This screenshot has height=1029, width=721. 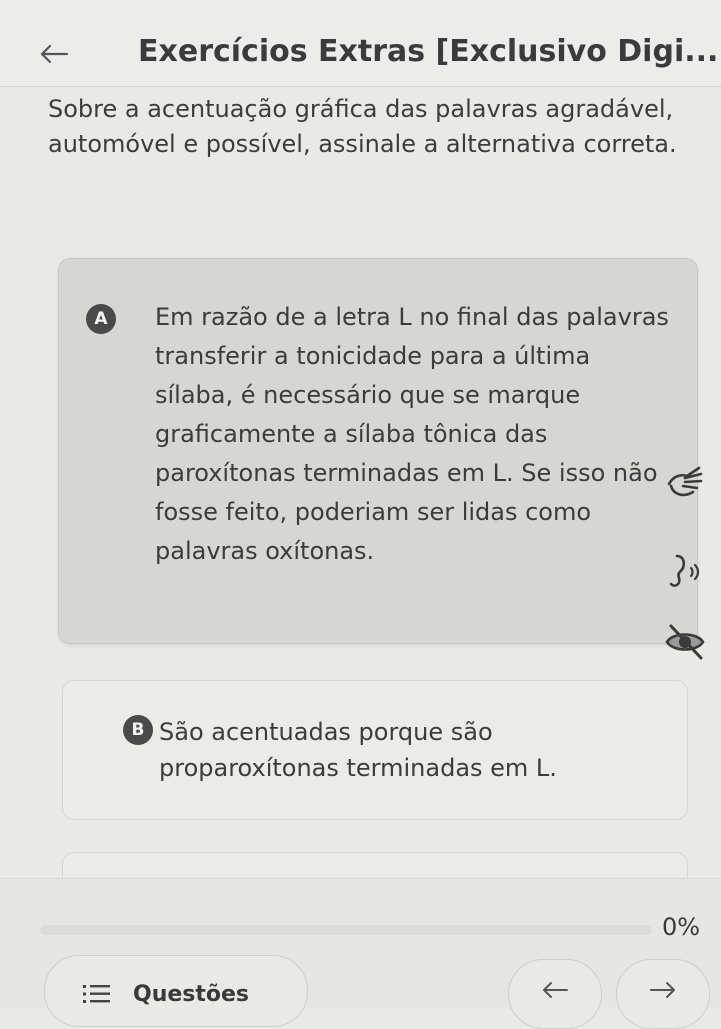 I want to click on arrow-right-icon, so click(x=662, y=990).